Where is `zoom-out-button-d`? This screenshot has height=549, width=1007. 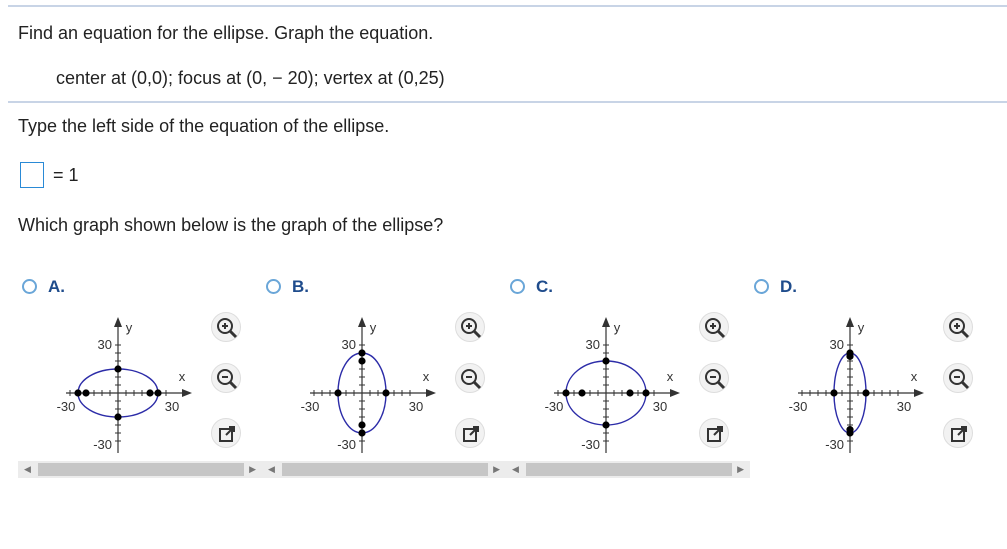
zoom-out-button-d is located at coordinates (958, 378).